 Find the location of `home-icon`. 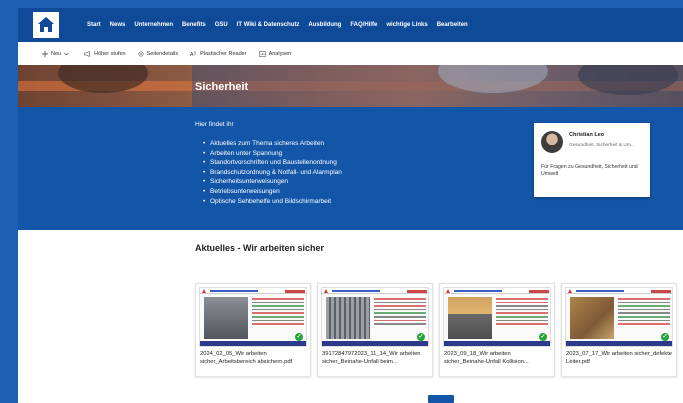

home-icon is located at coordinates (46, 24).